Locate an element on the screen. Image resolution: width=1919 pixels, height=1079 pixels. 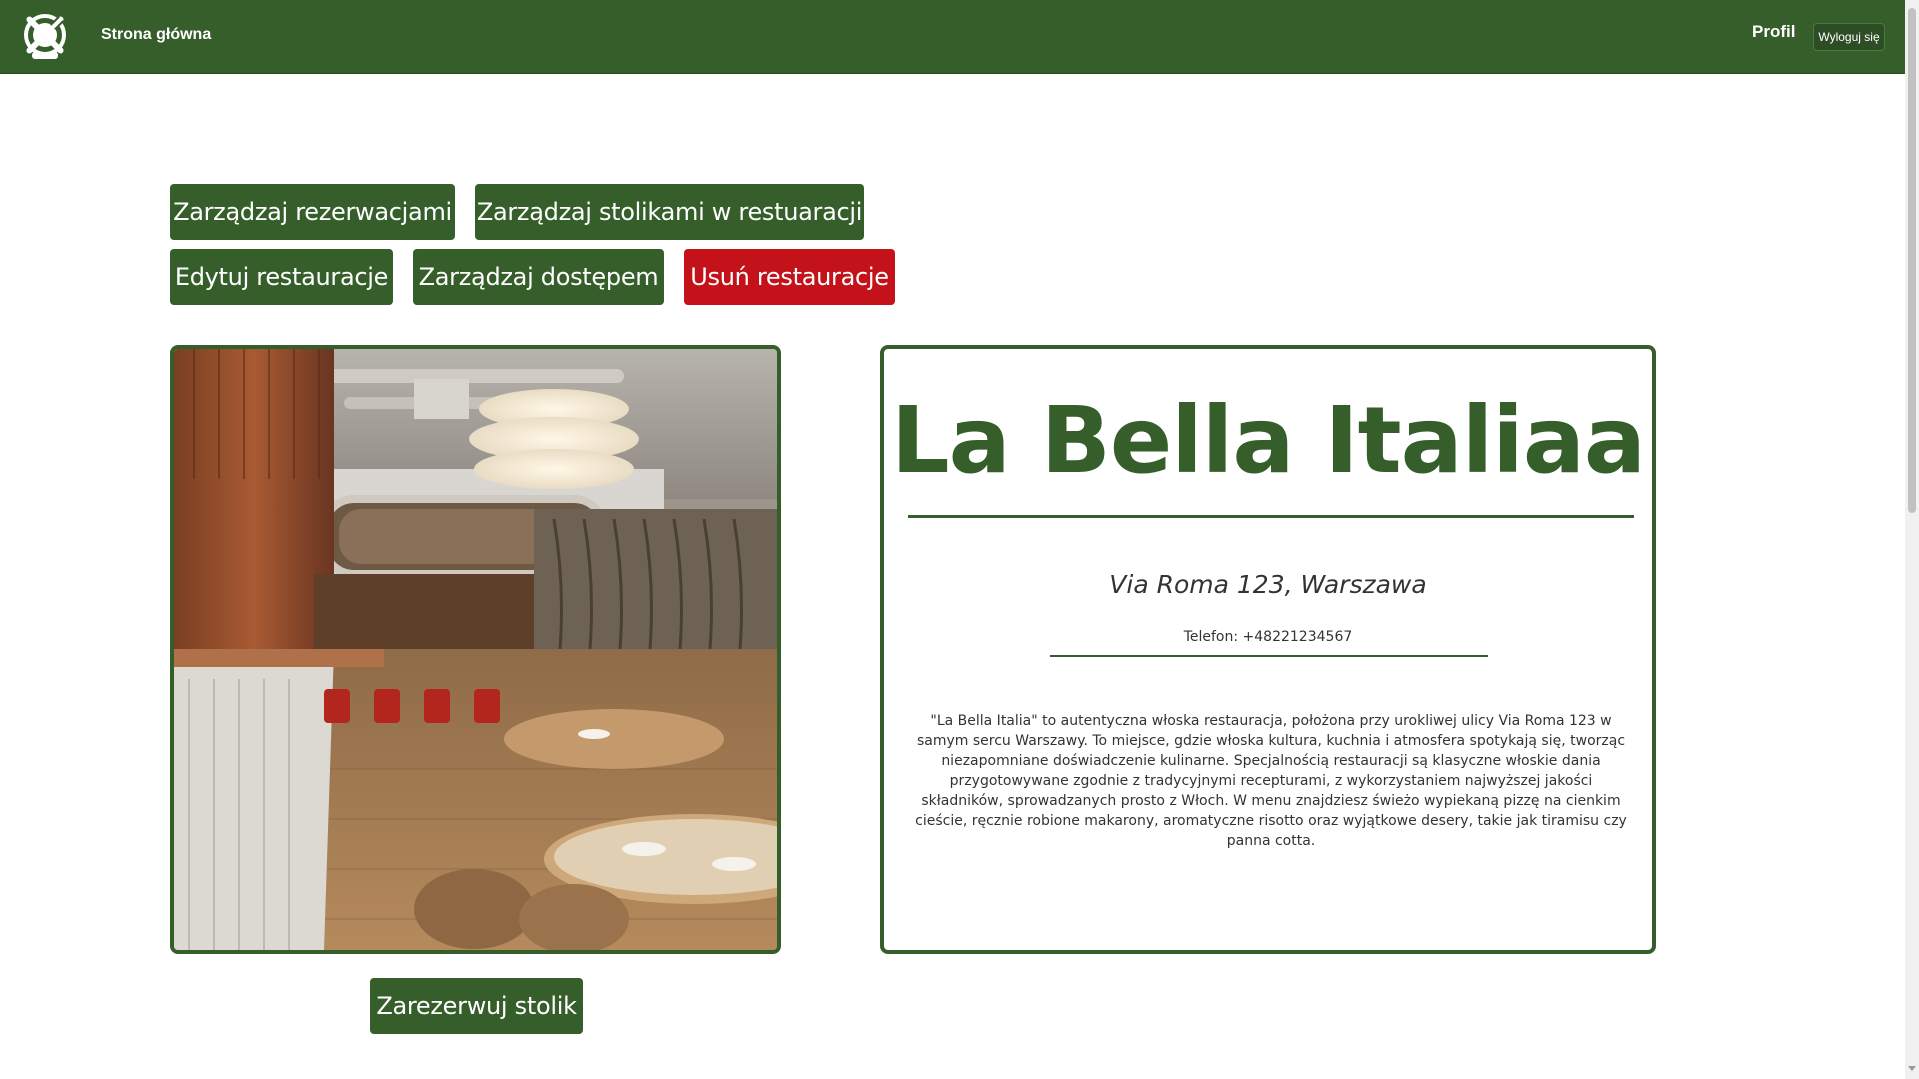
restaurant-phone: Telefon: +48221234567 is located at coordinates (1268, 637).